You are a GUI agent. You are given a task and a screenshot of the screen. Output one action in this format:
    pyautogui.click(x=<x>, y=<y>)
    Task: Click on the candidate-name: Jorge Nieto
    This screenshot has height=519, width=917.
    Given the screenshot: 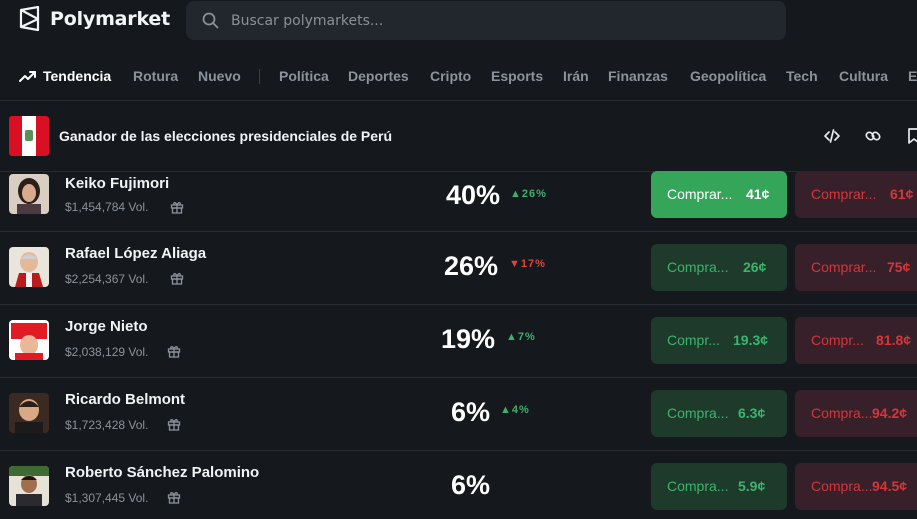 What is the action you would take?
    pyautogui.click(x=106, y=326)
    